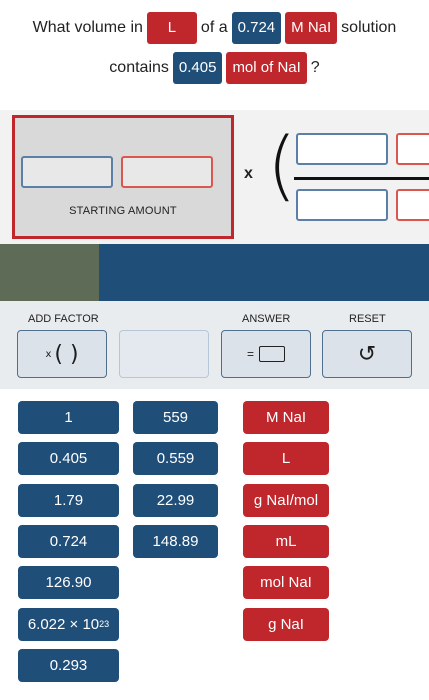  What do you see at coordinates (68, 417) in the screenshot?
I see `value-tile: 1` at bounding box center [68, 417].